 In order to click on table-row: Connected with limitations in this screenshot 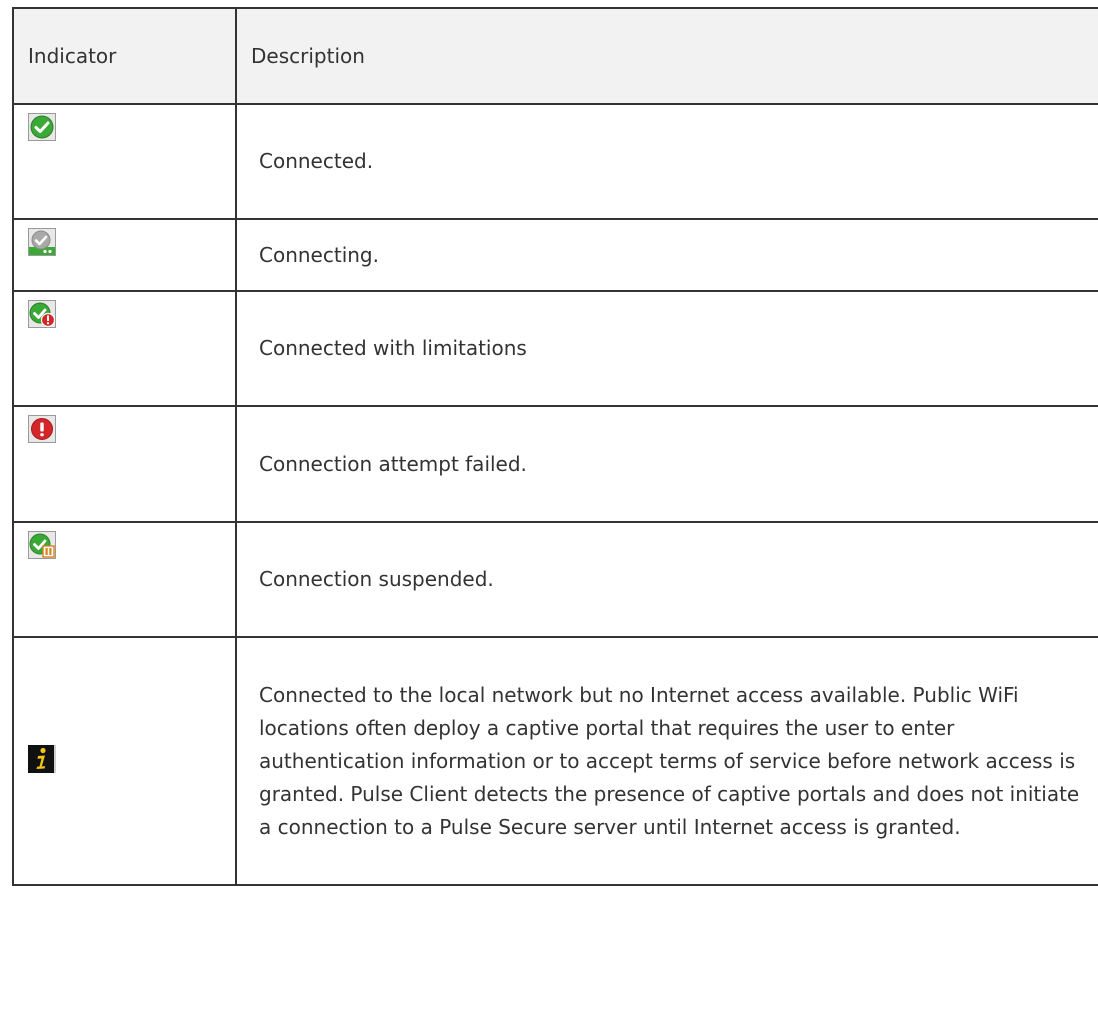, I will do `click(555, 348)`.